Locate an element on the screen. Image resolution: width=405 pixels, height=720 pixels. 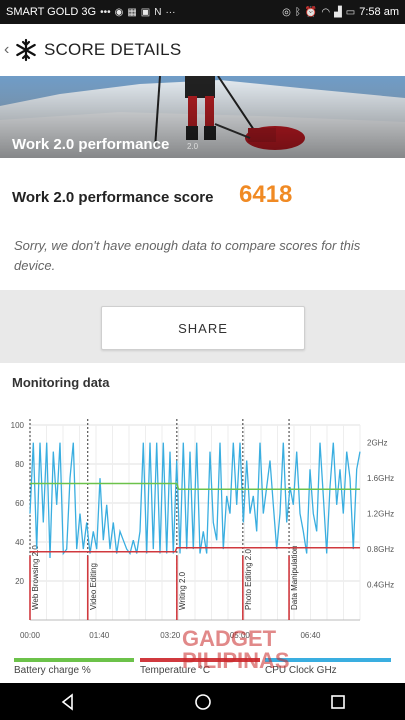
nav-bar is located at coordinates (202, 701).